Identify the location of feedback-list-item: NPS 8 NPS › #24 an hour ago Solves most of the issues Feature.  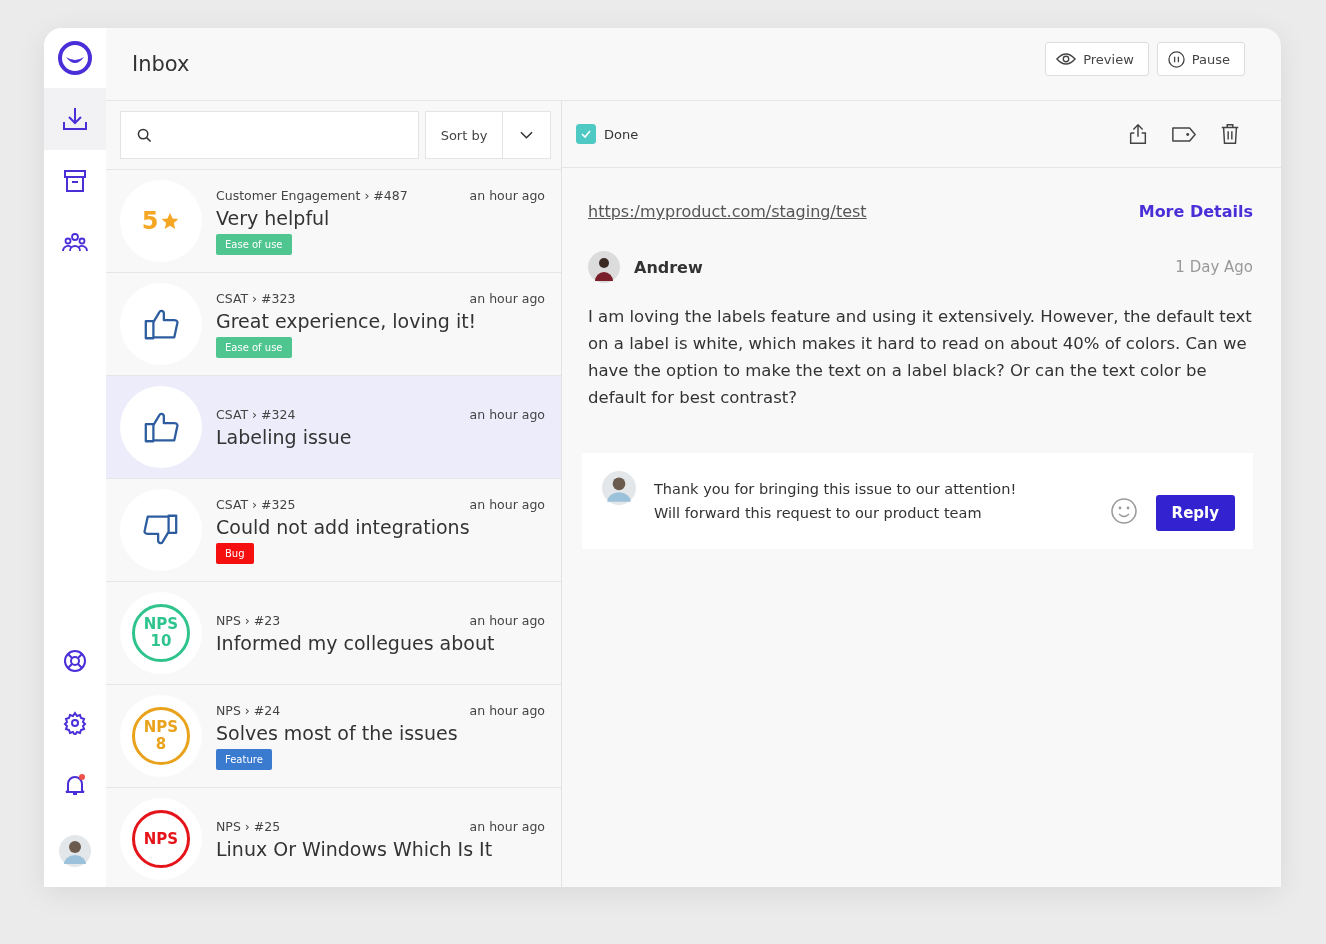
(333, 736).